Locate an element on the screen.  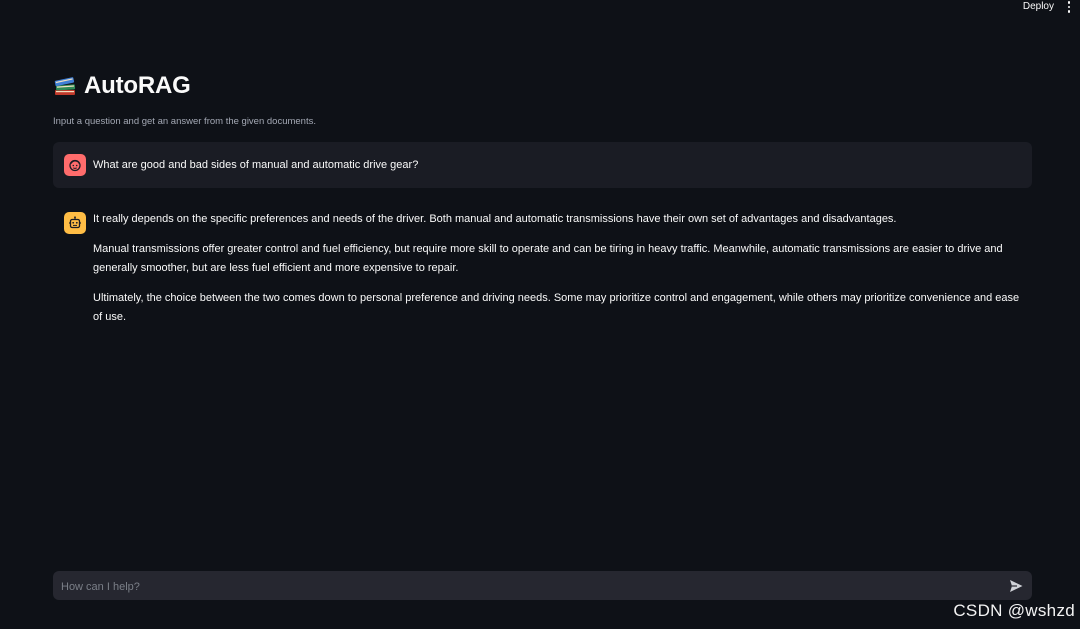
deploy-button: Deploy is located at coordinates (1038, 6).